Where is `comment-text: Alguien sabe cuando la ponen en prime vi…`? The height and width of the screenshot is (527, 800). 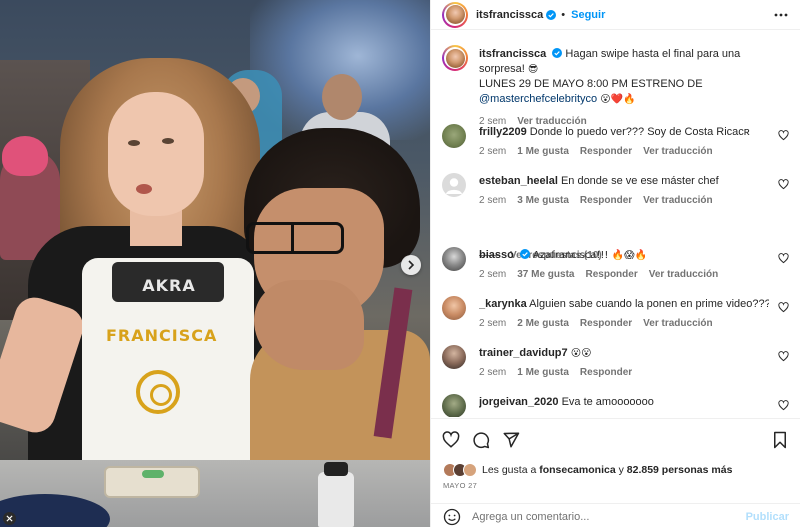 comment-text: Alguien sabe cuando la ponen en prime vi… is located at coordinates (649, 304).